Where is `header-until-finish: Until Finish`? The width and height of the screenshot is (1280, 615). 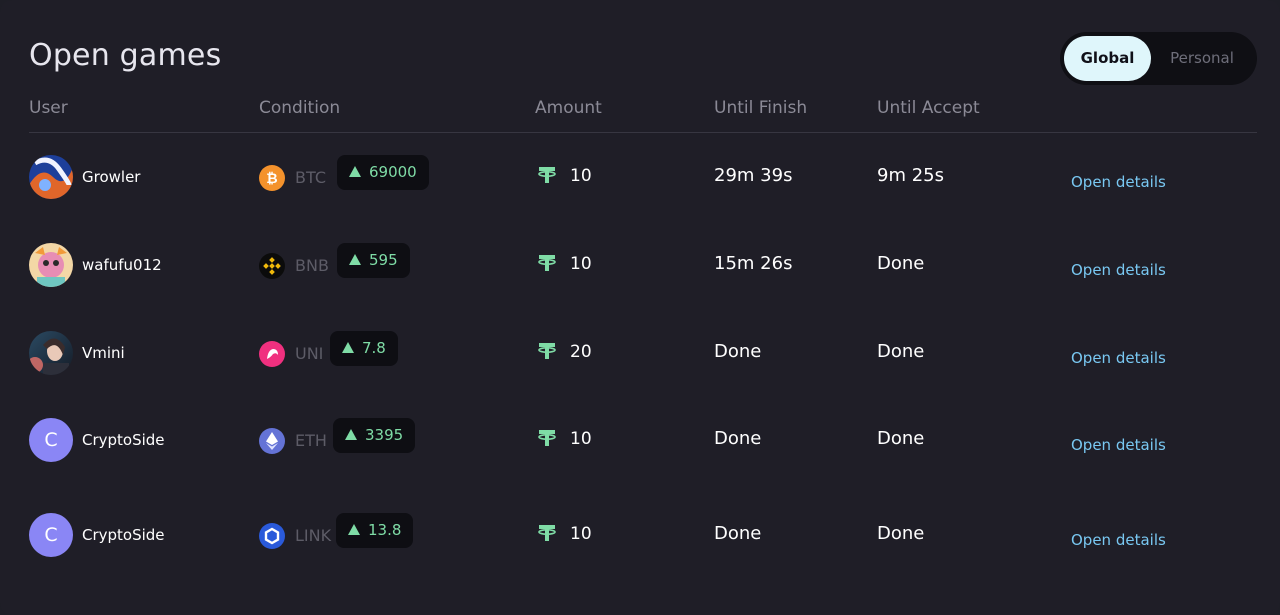 header-until-finish: Until Finish is located at coordinates (761, 108).